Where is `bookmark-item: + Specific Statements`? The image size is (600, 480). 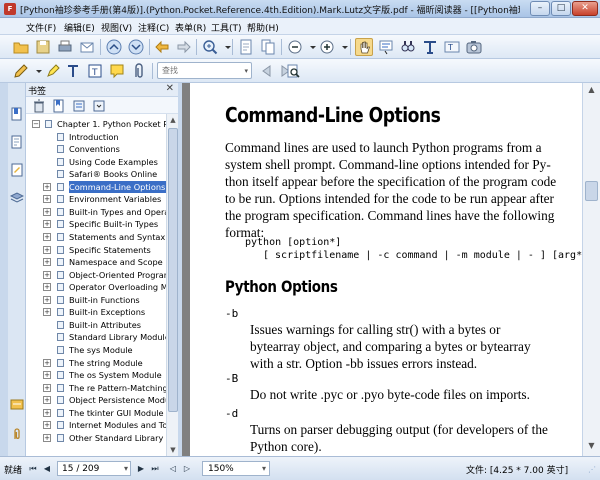 bookmark-item: + Specific Statements is located at coordinates (96, 250).